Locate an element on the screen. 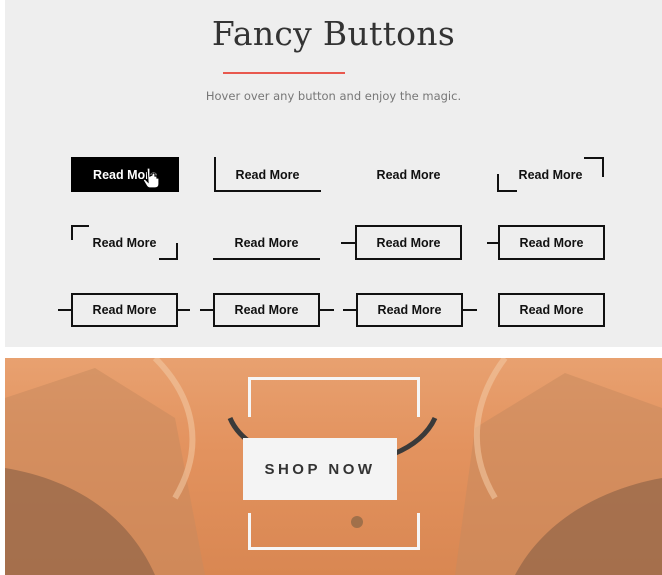 The image size is (662, 575). hand-pointer-icon is located at coordinates (151, 177).